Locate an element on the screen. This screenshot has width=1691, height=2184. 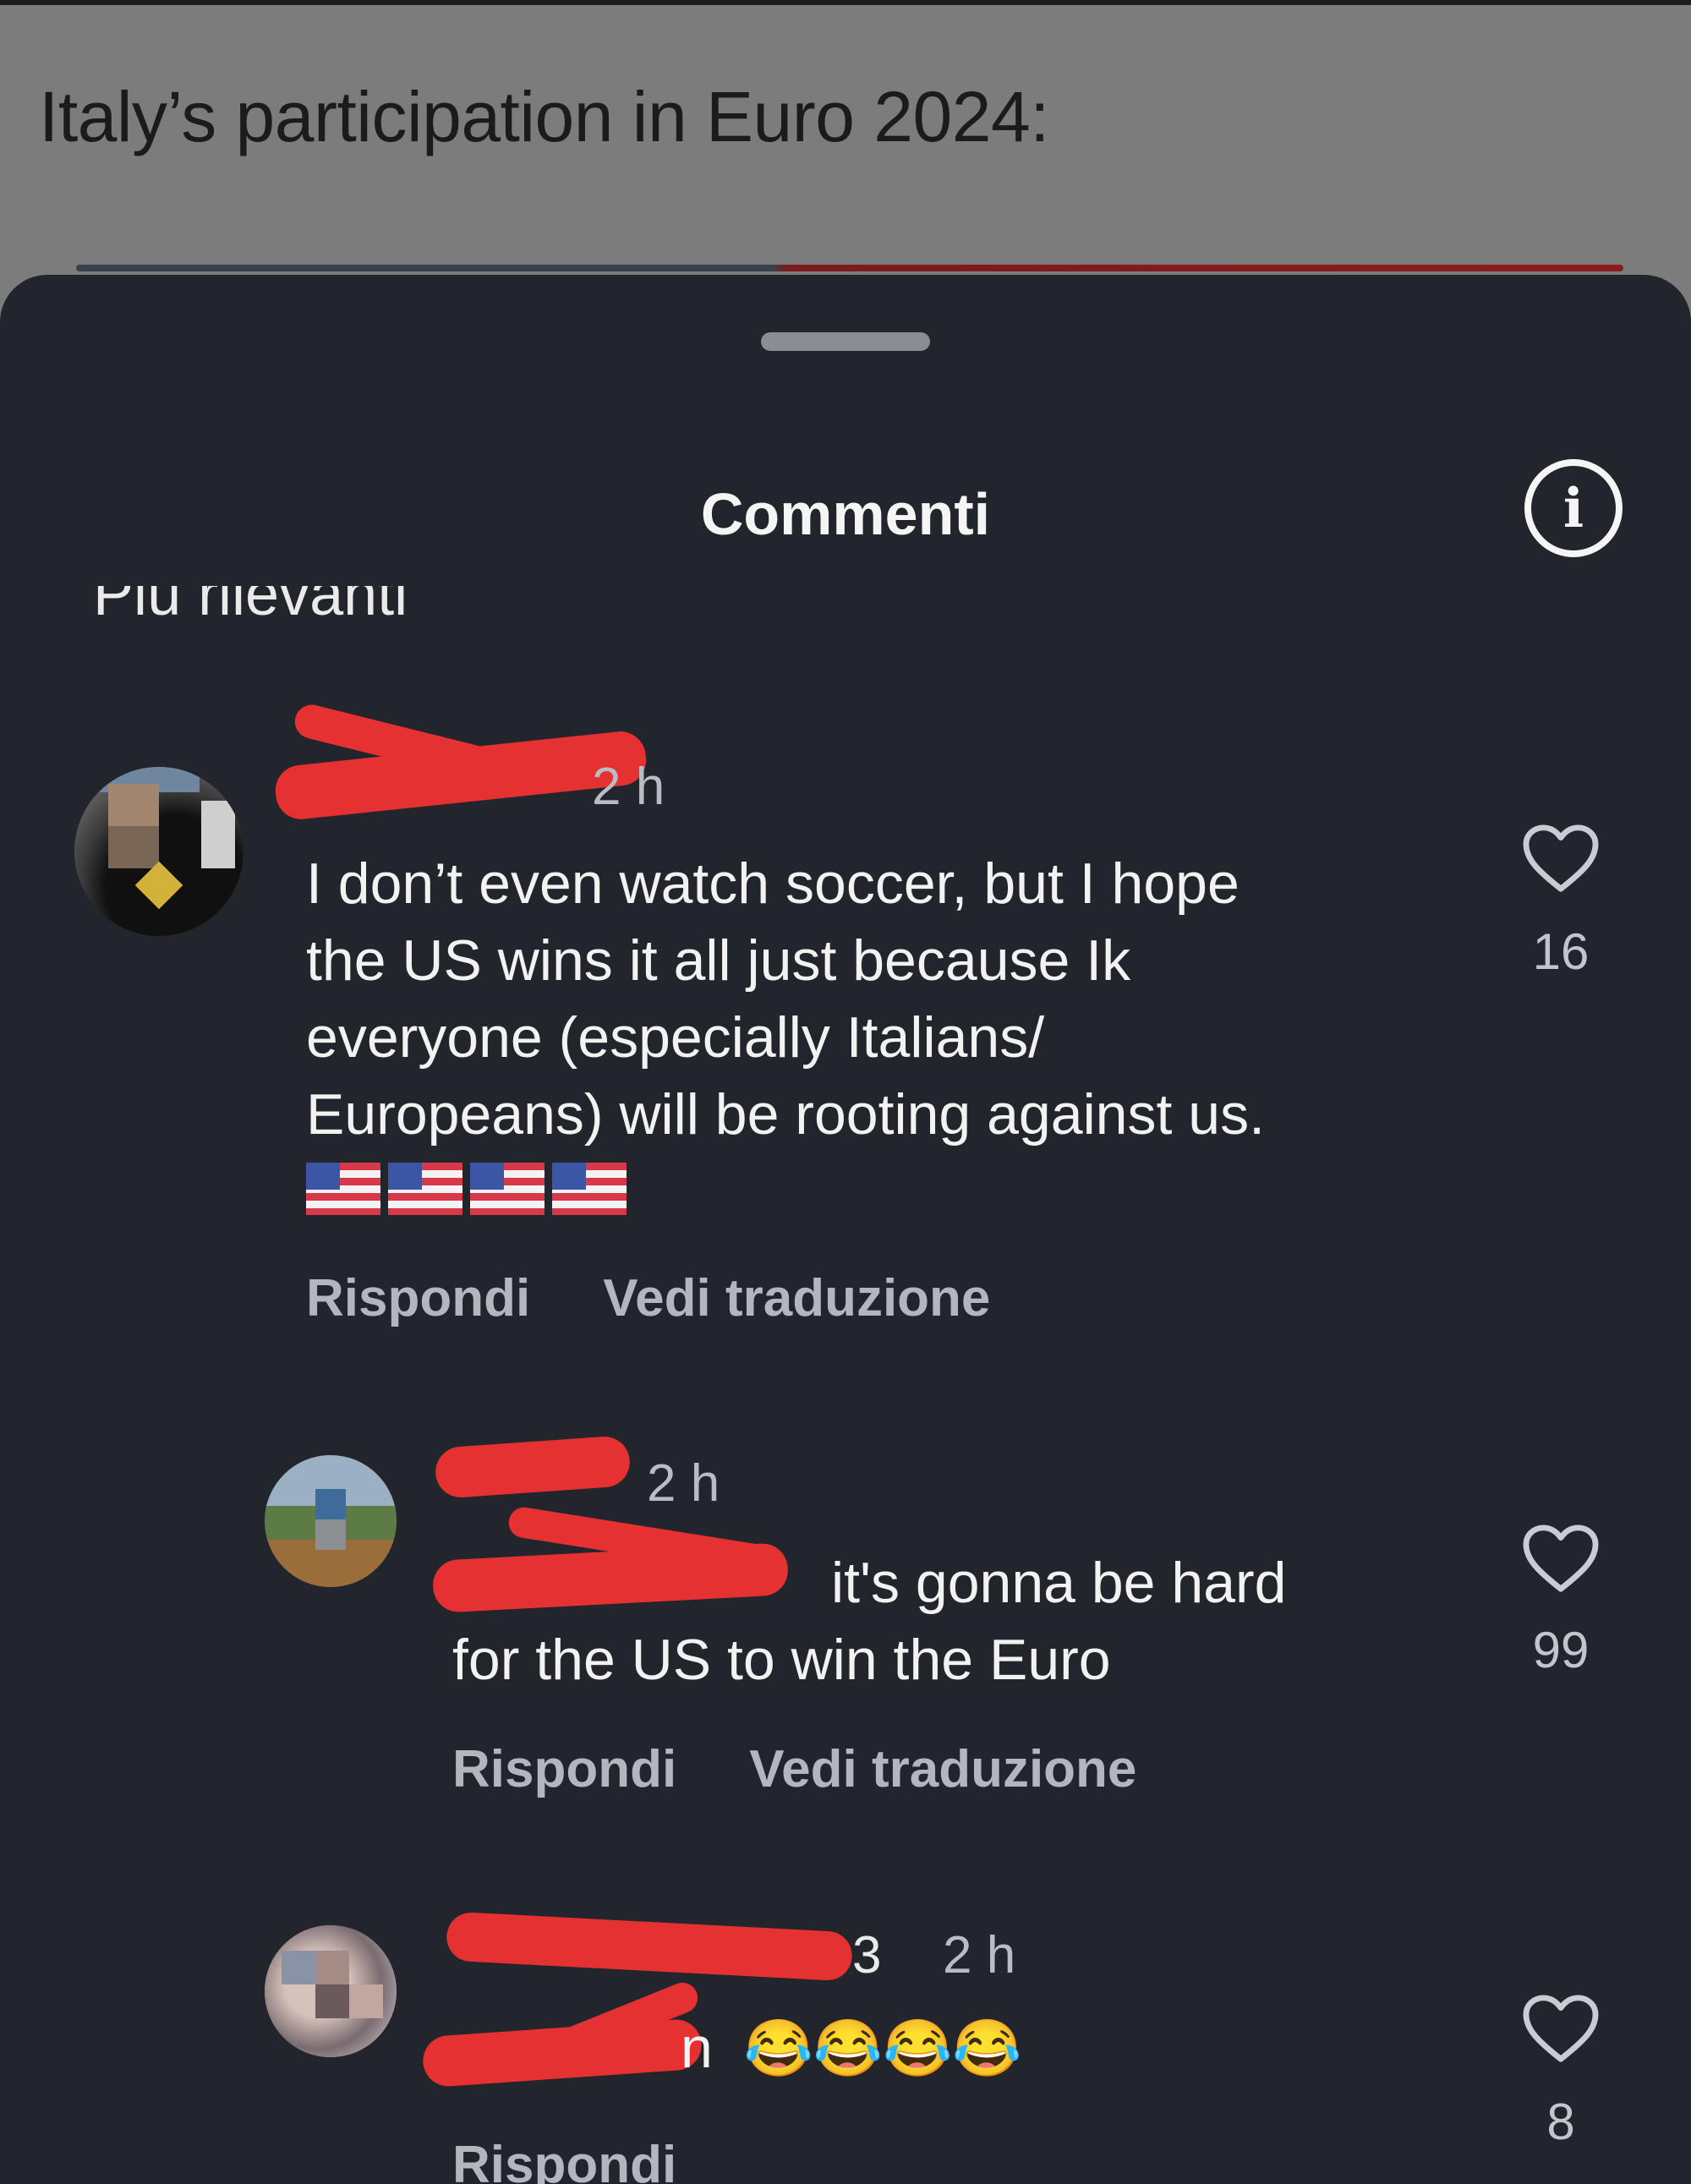
comment-text: n 😂😂😂😂 is located at coordinates (852, 2048).